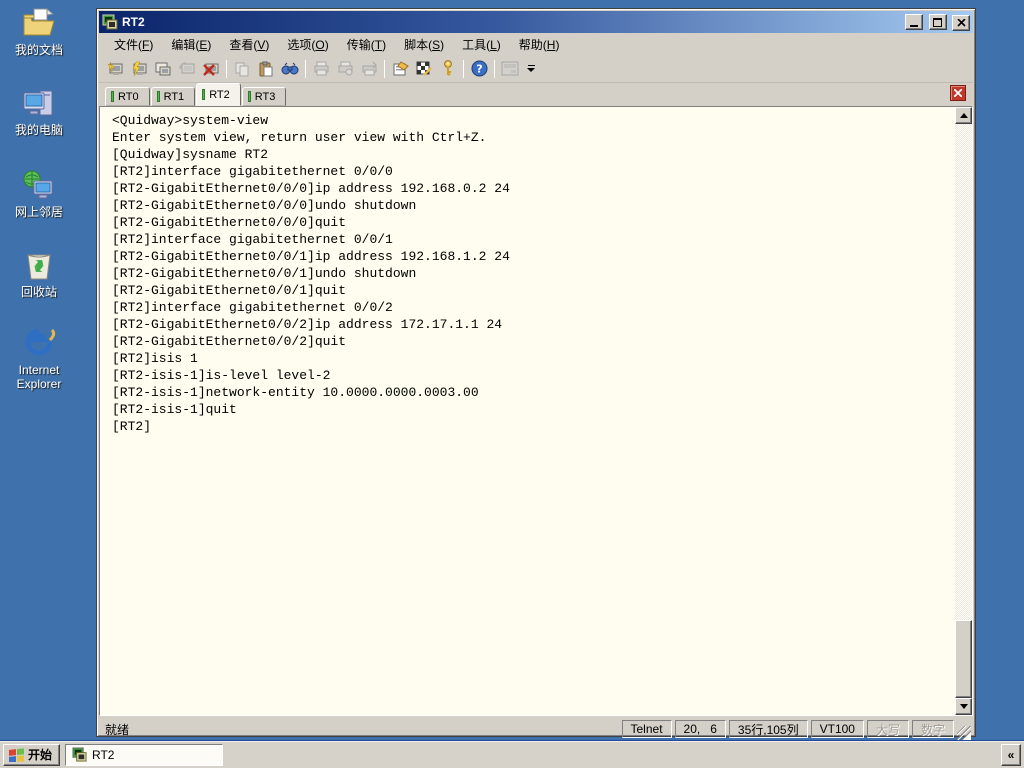 This screenshot has height=768, width=1024. Describe the element at coordinates (155, 358) in the screenshot. I see `terminal-line: [RT2]isis 1` at that location.